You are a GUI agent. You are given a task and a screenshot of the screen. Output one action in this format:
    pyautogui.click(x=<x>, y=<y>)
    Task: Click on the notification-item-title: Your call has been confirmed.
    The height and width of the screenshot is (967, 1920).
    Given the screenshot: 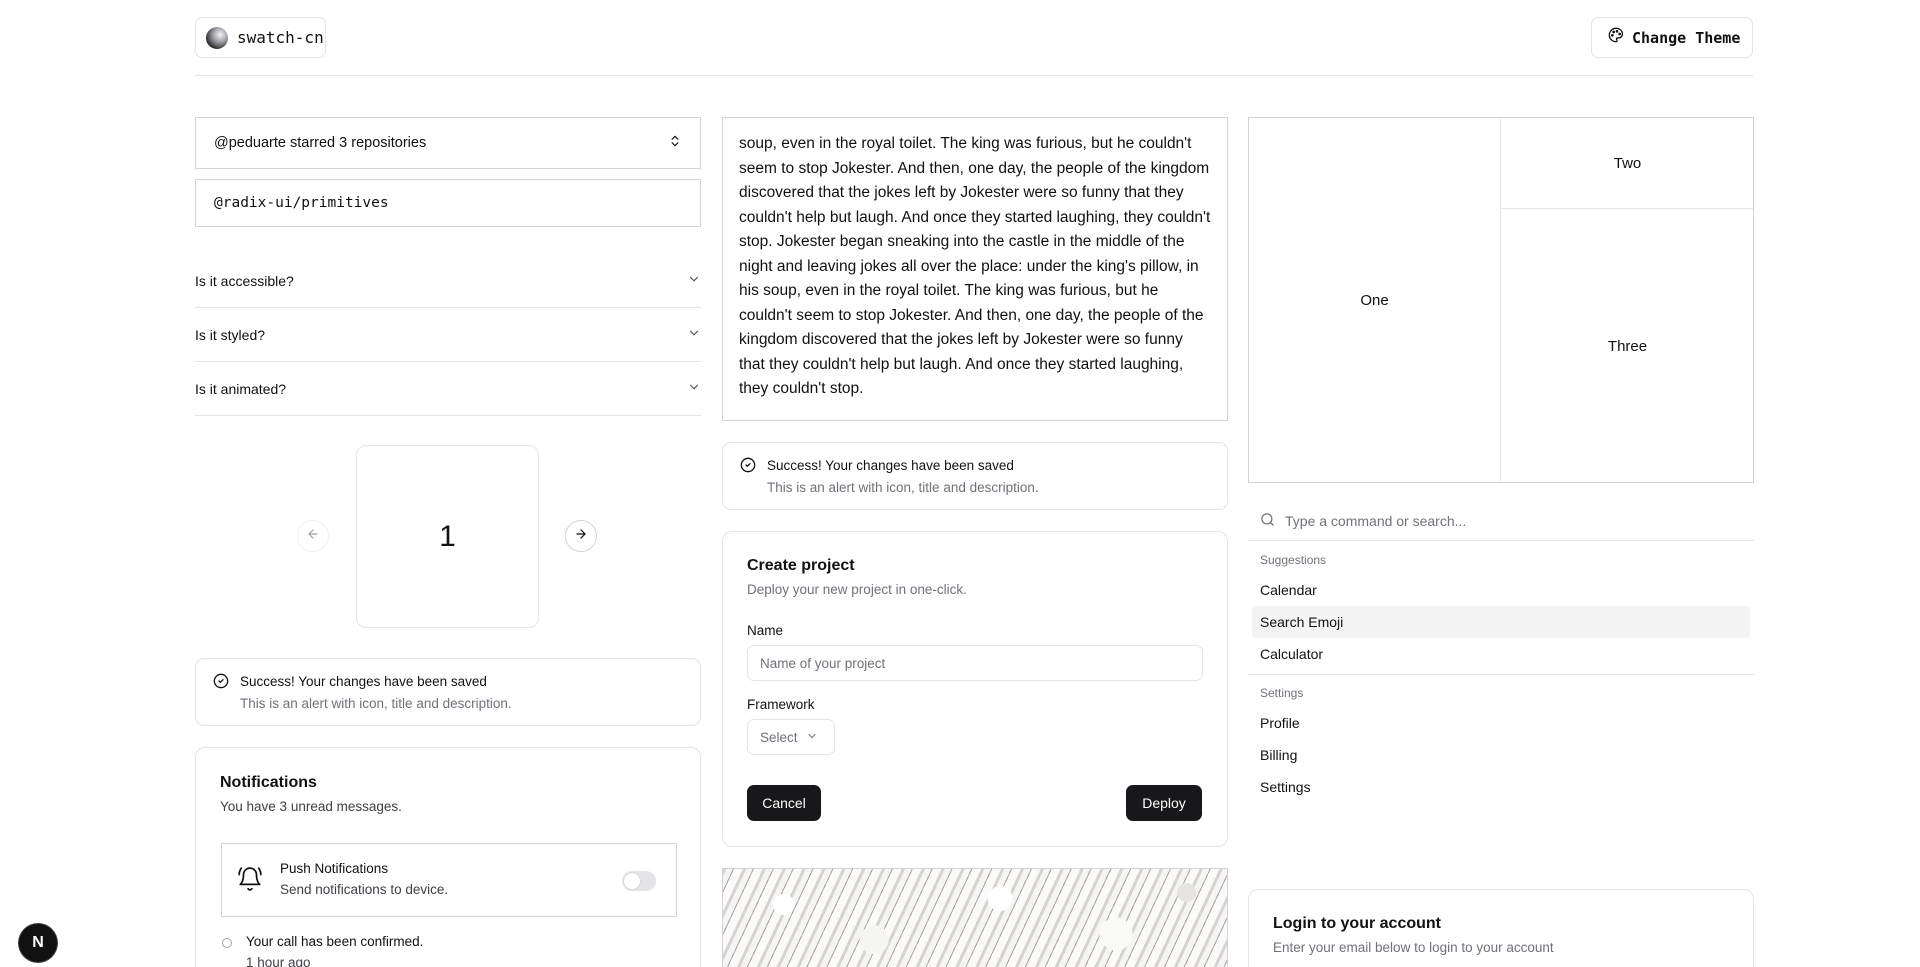 What is the action you would take?
    pyautogui.click(x=335, y=941)
    